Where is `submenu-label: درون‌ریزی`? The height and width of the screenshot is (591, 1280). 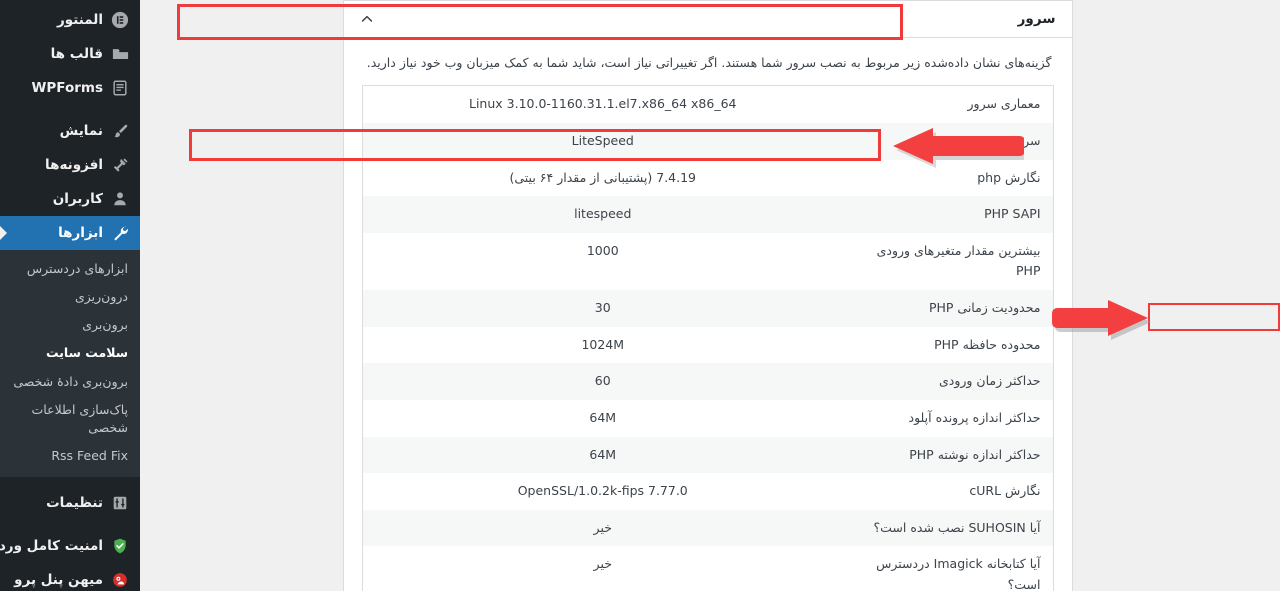
submenu-label: درون‌ریزی is located at coordinates (101, 297).